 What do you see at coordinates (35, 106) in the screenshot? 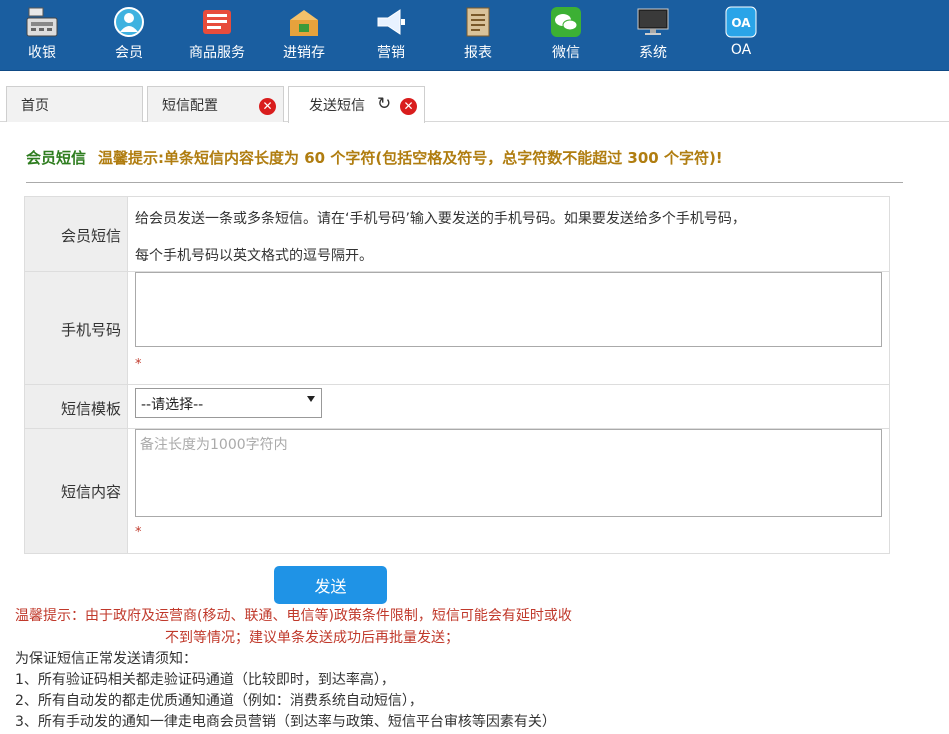
I see `tab-label: 首页` at bounding box center [35, 106].